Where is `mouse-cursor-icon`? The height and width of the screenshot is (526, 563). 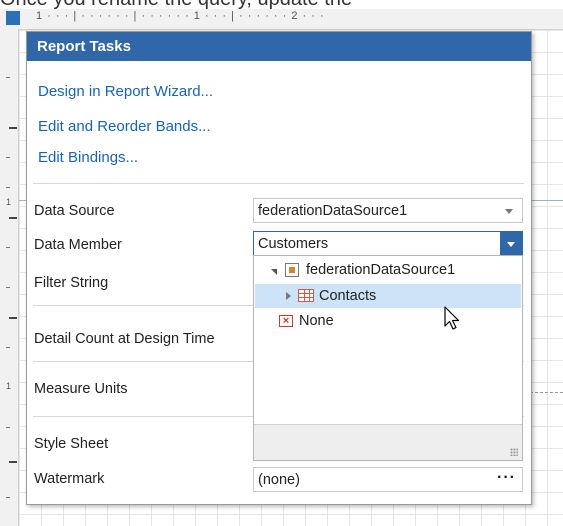 mouse-cursor-icon is located at coordinates (452, 318).